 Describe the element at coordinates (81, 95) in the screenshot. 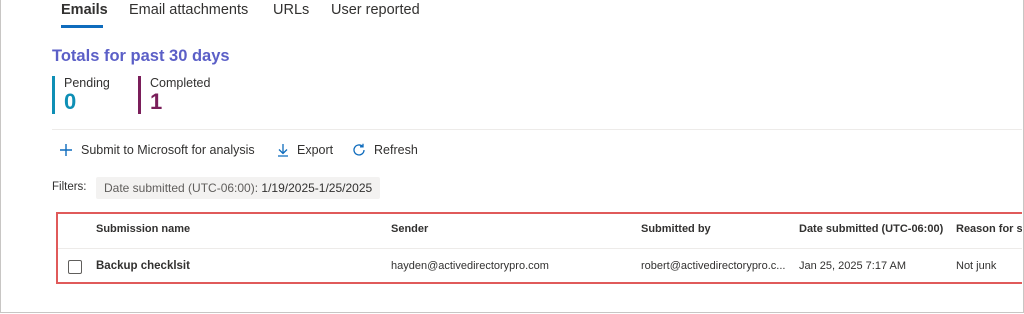

I see `pending-stat: Pending 0` at that location.